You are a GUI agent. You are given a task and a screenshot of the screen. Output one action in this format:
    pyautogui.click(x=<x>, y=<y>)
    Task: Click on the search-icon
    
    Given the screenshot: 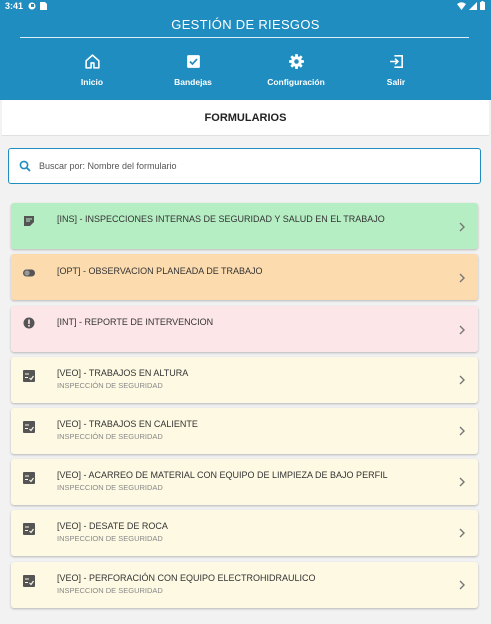 What is the action you would take?
    pyautogui.click(x=25, y=166)
    